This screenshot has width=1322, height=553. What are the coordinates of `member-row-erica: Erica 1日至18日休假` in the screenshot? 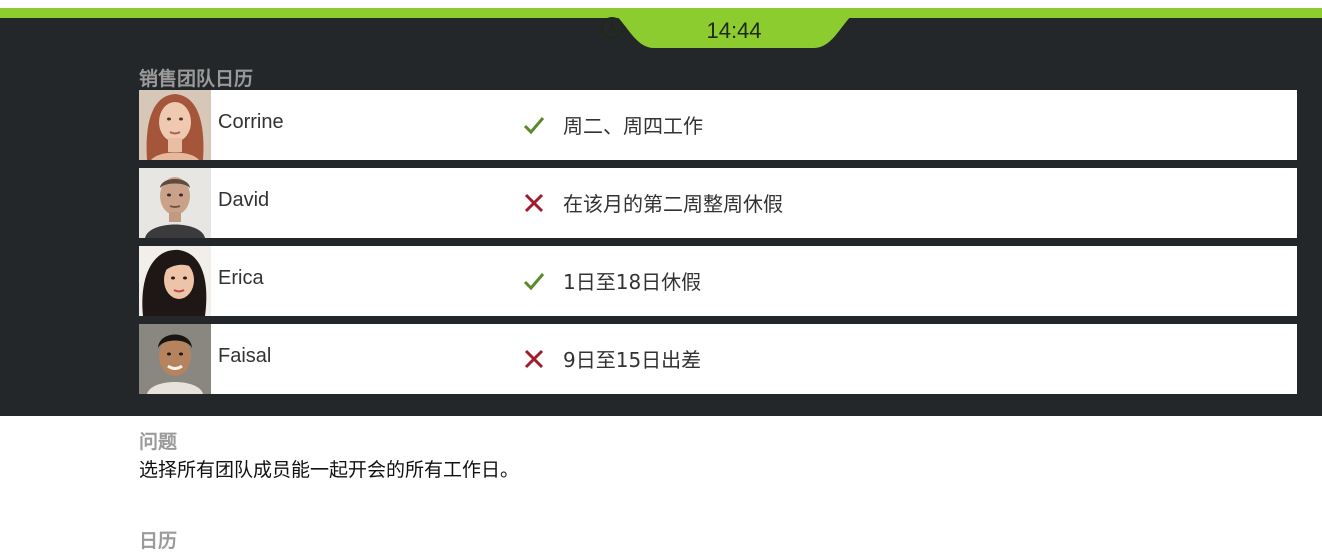 It's located at (718, 281).